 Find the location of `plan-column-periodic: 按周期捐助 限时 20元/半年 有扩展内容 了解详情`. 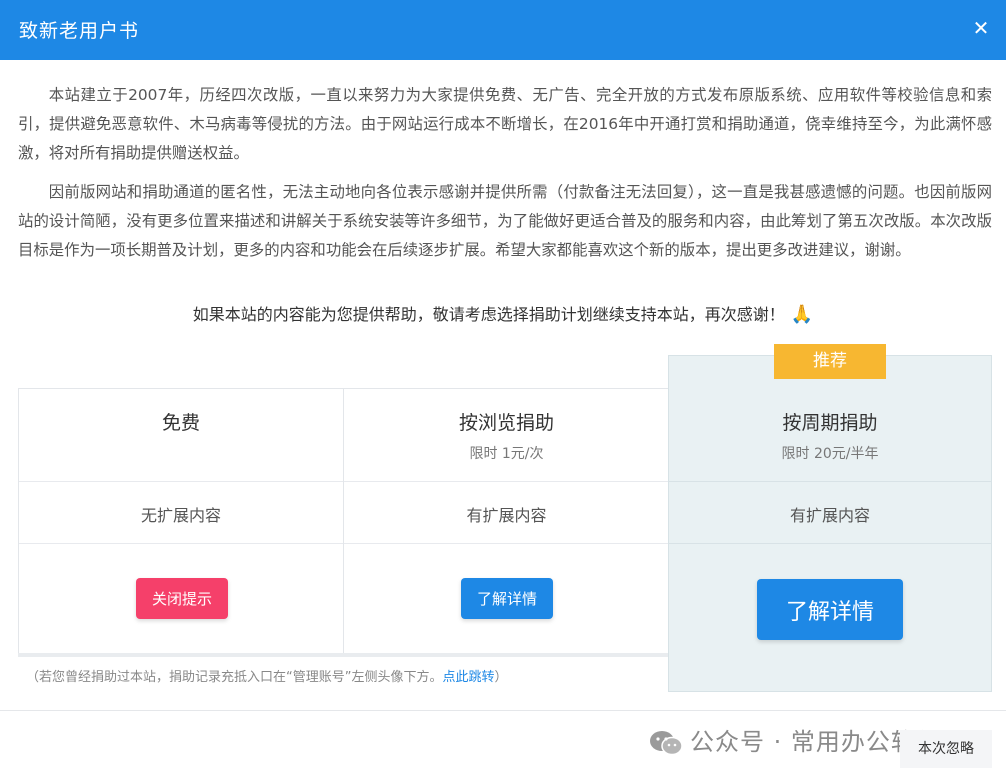

plan-column-periodic: 按周期捐助 限时 20元/半年 有扩展内容 了解详情 is located at coordinates (830, 523).